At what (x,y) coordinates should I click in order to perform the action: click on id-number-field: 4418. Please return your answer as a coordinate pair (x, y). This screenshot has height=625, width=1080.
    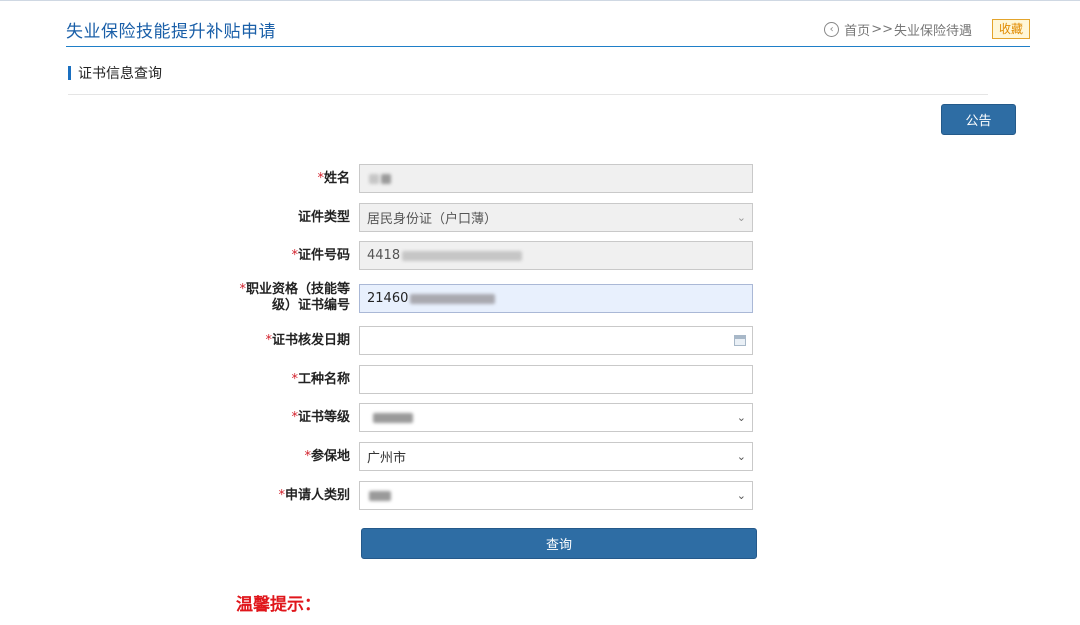
    Looking at the image, I should click on (556, 255).